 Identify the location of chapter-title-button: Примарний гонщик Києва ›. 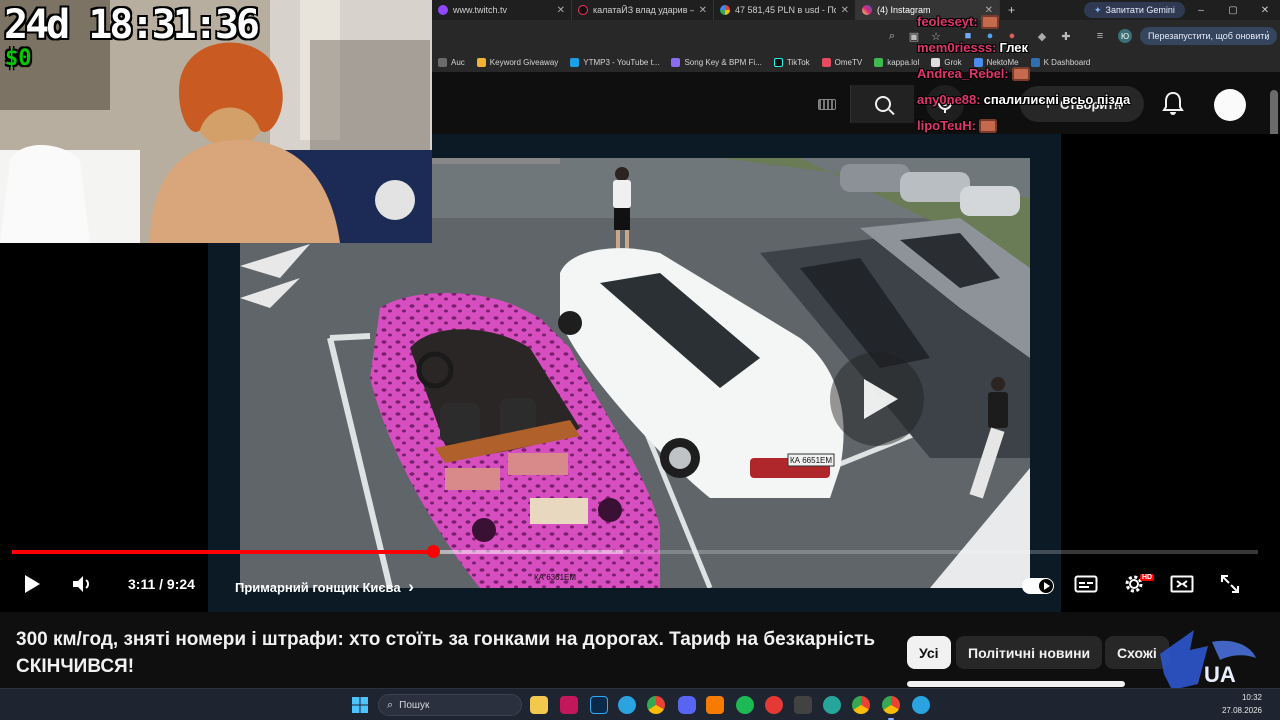
(324, 587).